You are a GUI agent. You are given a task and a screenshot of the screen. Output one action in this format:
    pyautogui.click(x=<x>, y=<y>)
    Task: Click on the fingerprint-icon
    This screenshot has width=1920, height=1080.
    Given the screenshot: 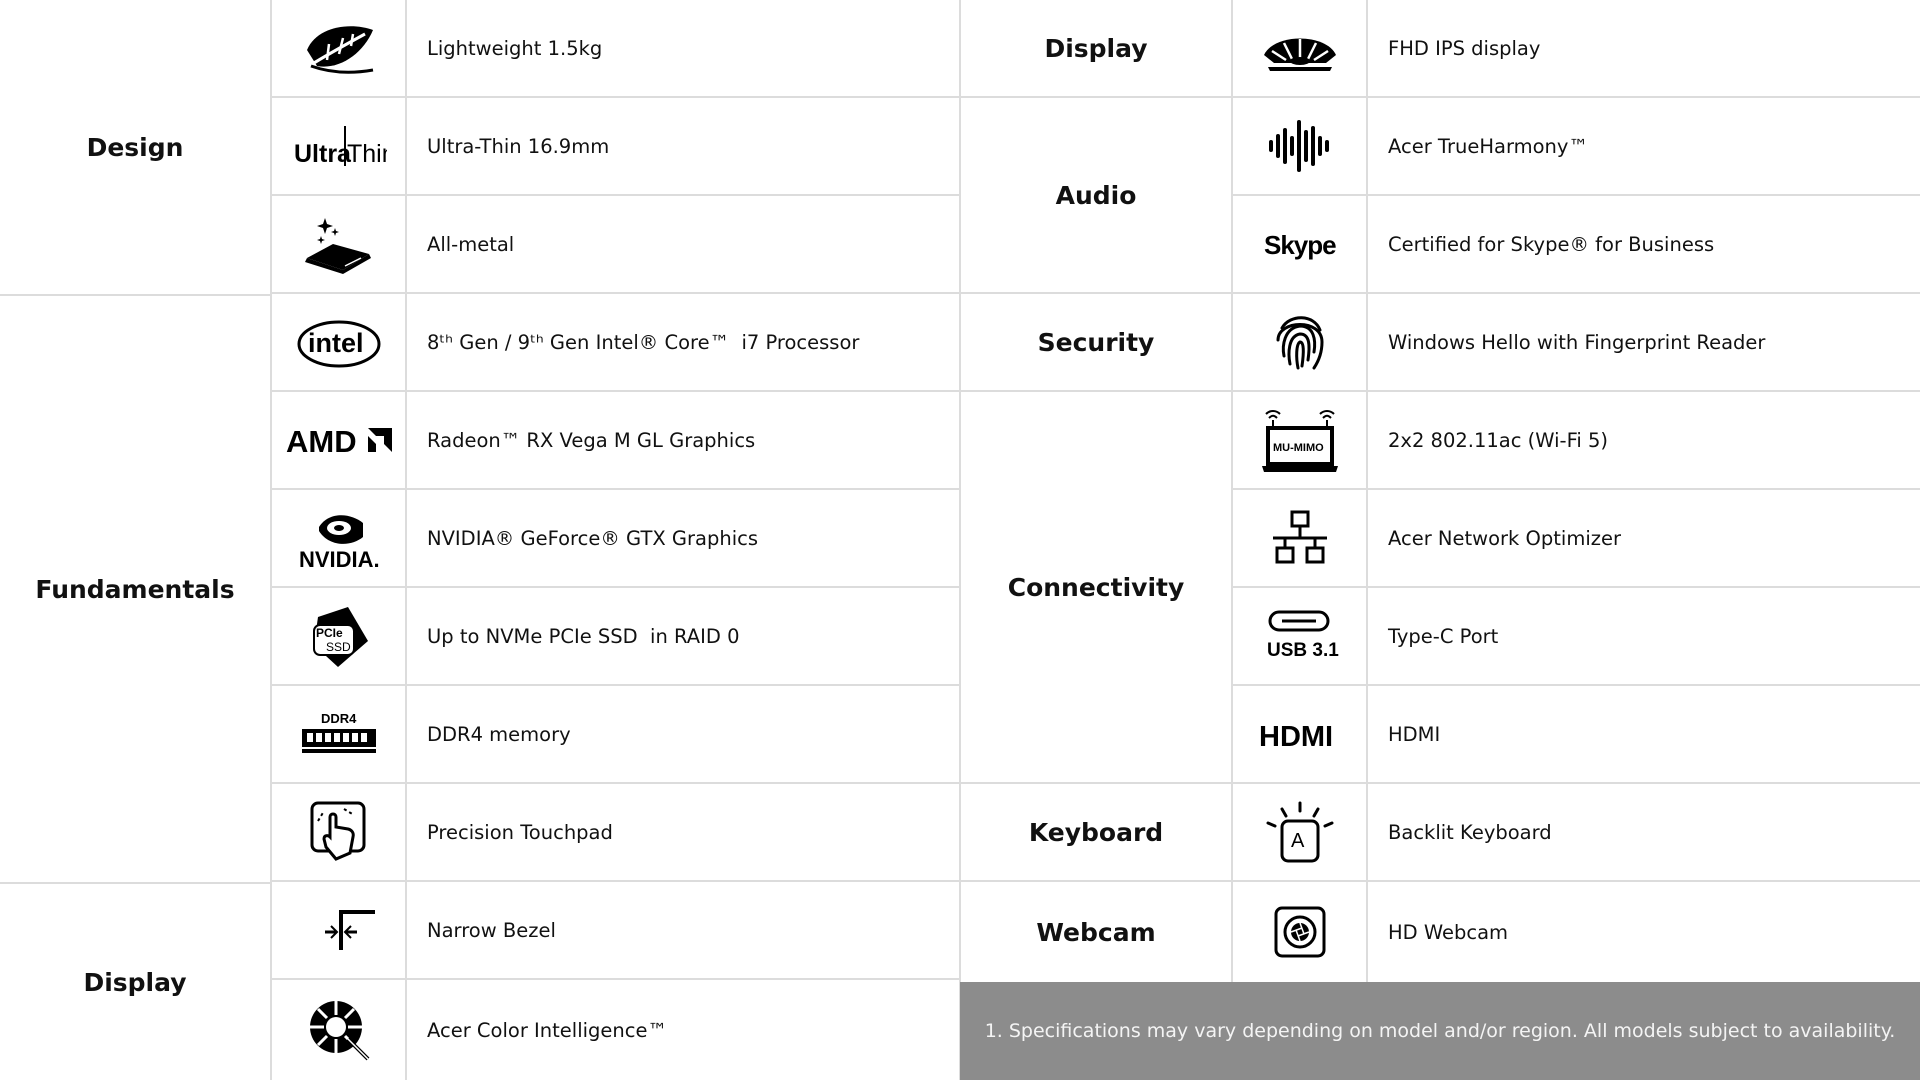 What is the action you would take?
    pyautogui.click(x=1298, y=343)
    